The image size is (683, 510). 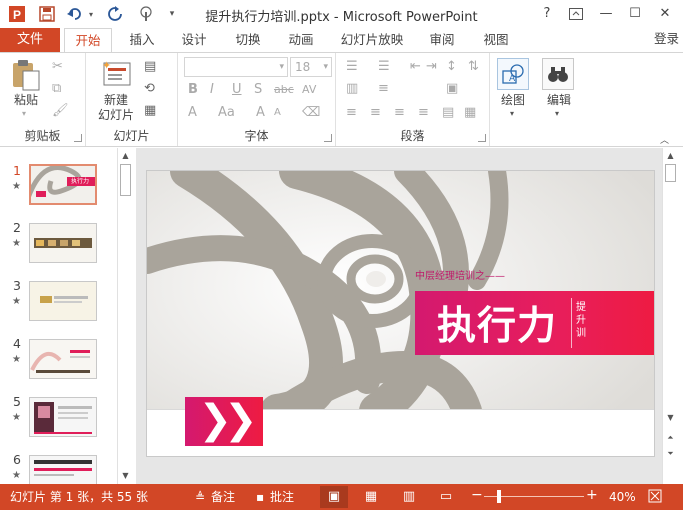 What do you see at coordinates (63, 184) in the screenshot?
I see `slide-thumbnail-1: 执行力` at bounding box center [63, 184].